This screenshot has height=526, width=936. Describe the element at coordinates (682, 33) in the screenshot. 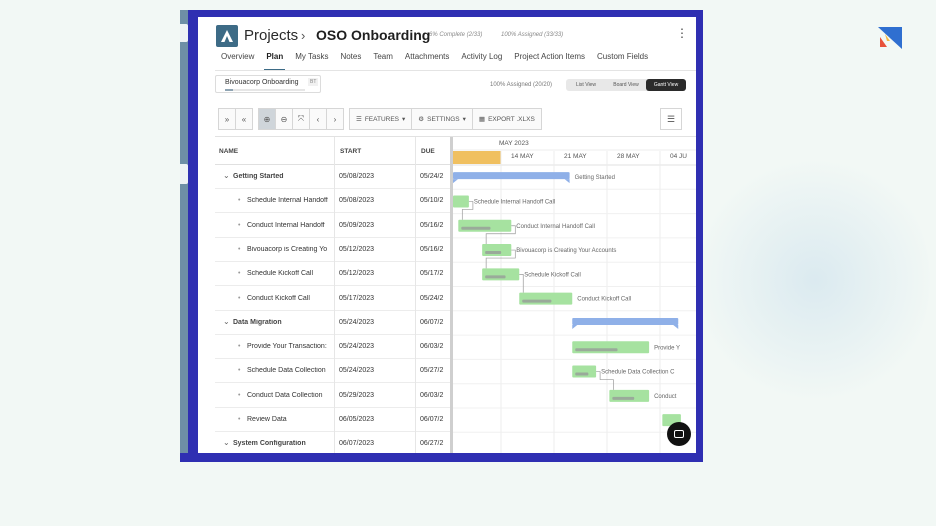

I see `kebab-icon: ⋮` at that location.